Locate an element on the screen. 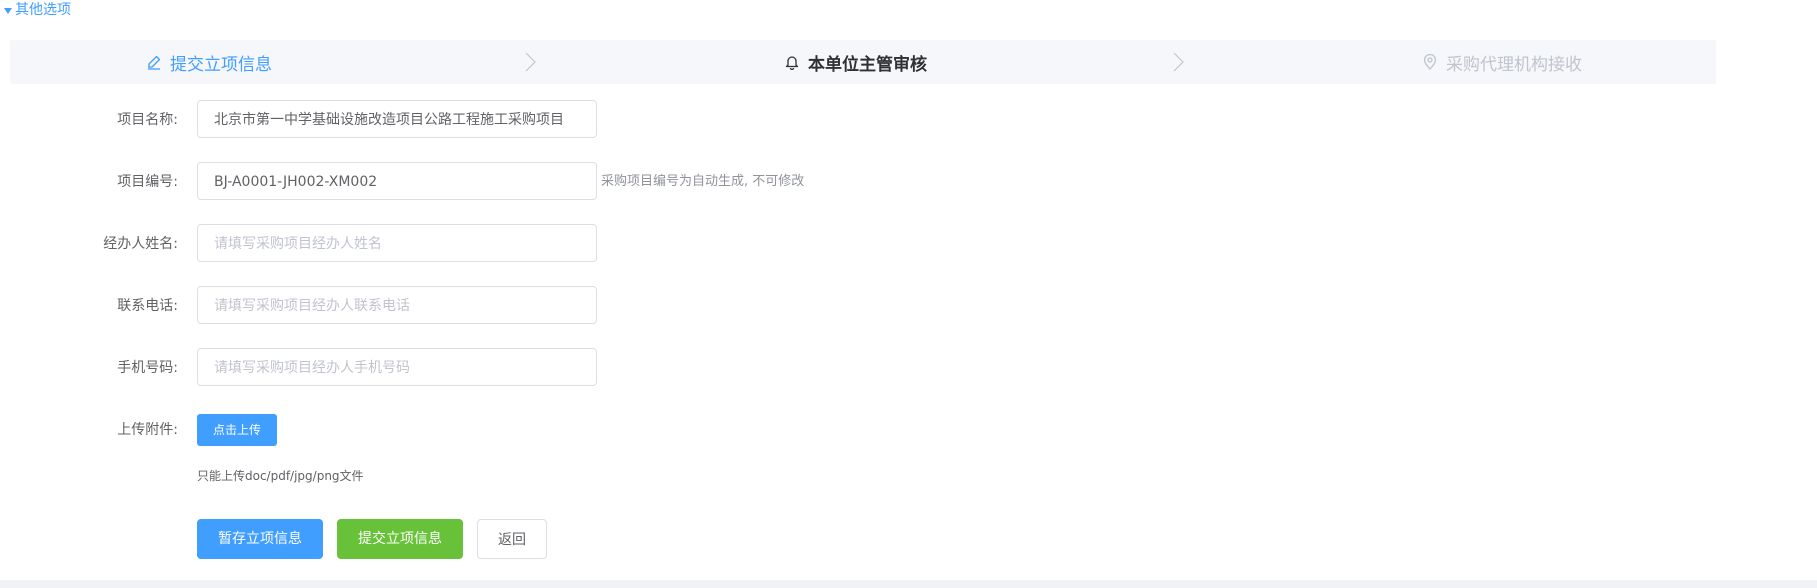  project-code-input: BJ-A0001-JH002-XM002 is located at coordinates (397, 181).